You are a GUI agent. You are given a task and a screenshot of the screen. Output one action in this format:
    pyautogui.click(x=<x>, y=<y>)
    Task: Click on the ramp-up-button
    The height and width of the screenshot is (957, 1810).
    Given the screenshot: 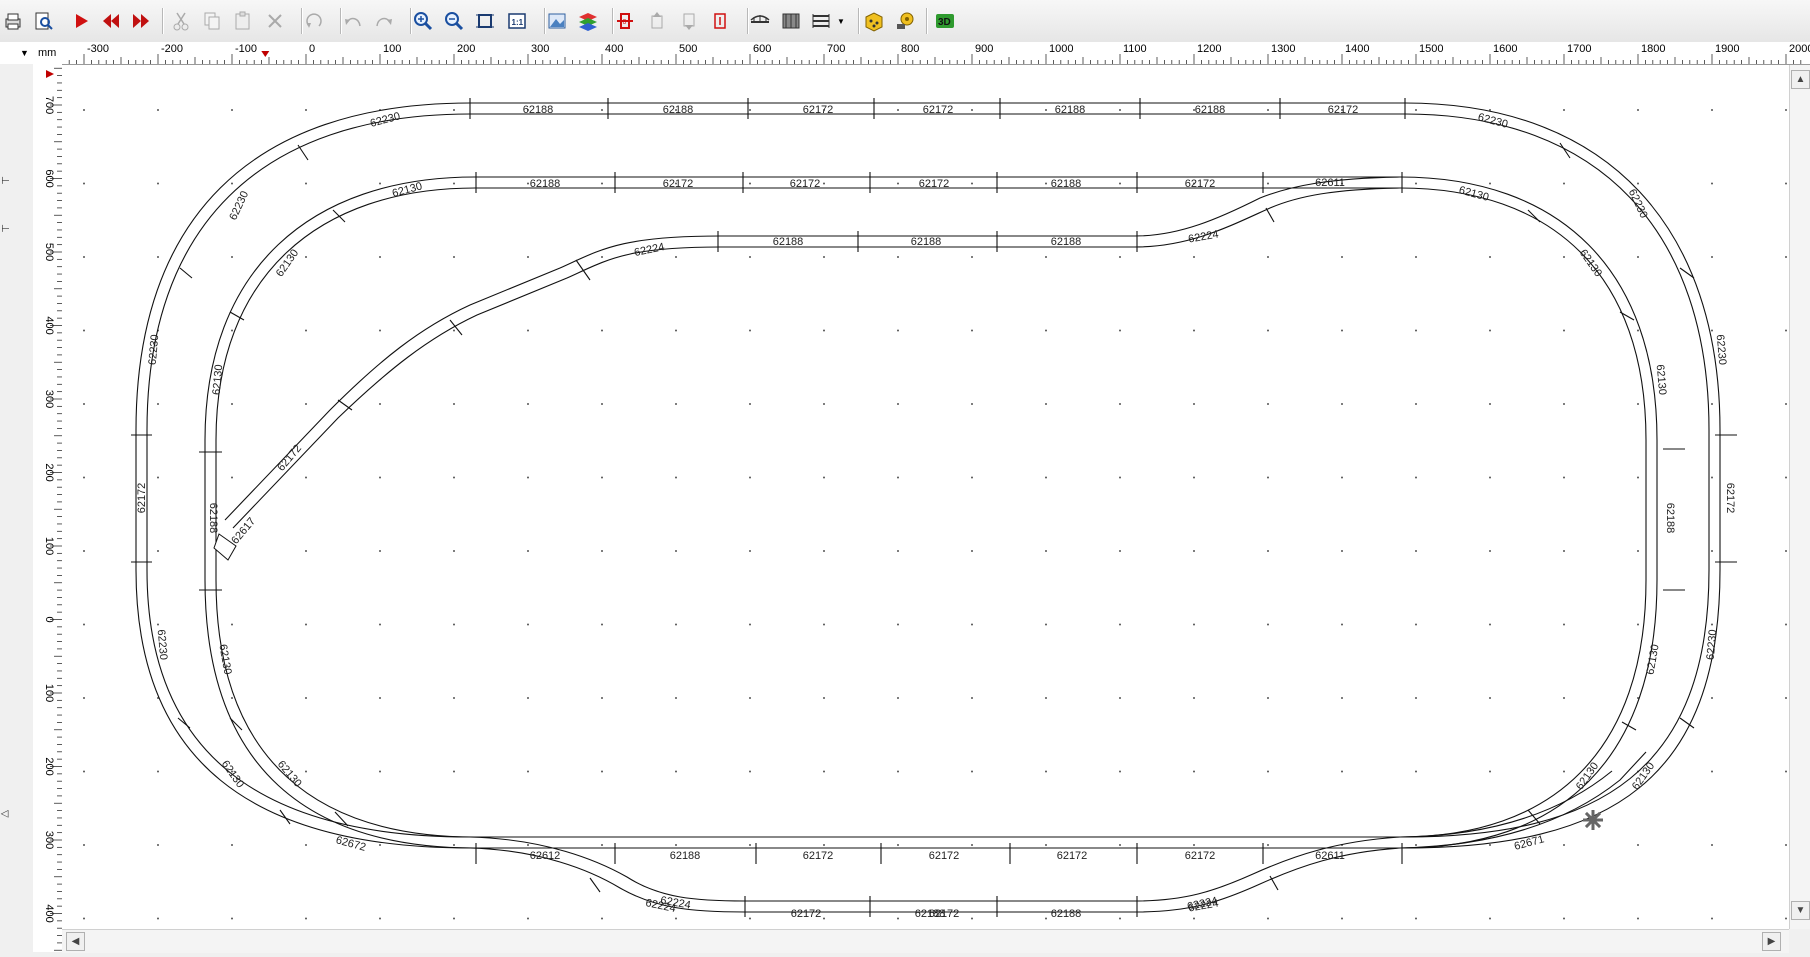 What is the action you would take?
    pyautogui.click(x=657, y=21)
    